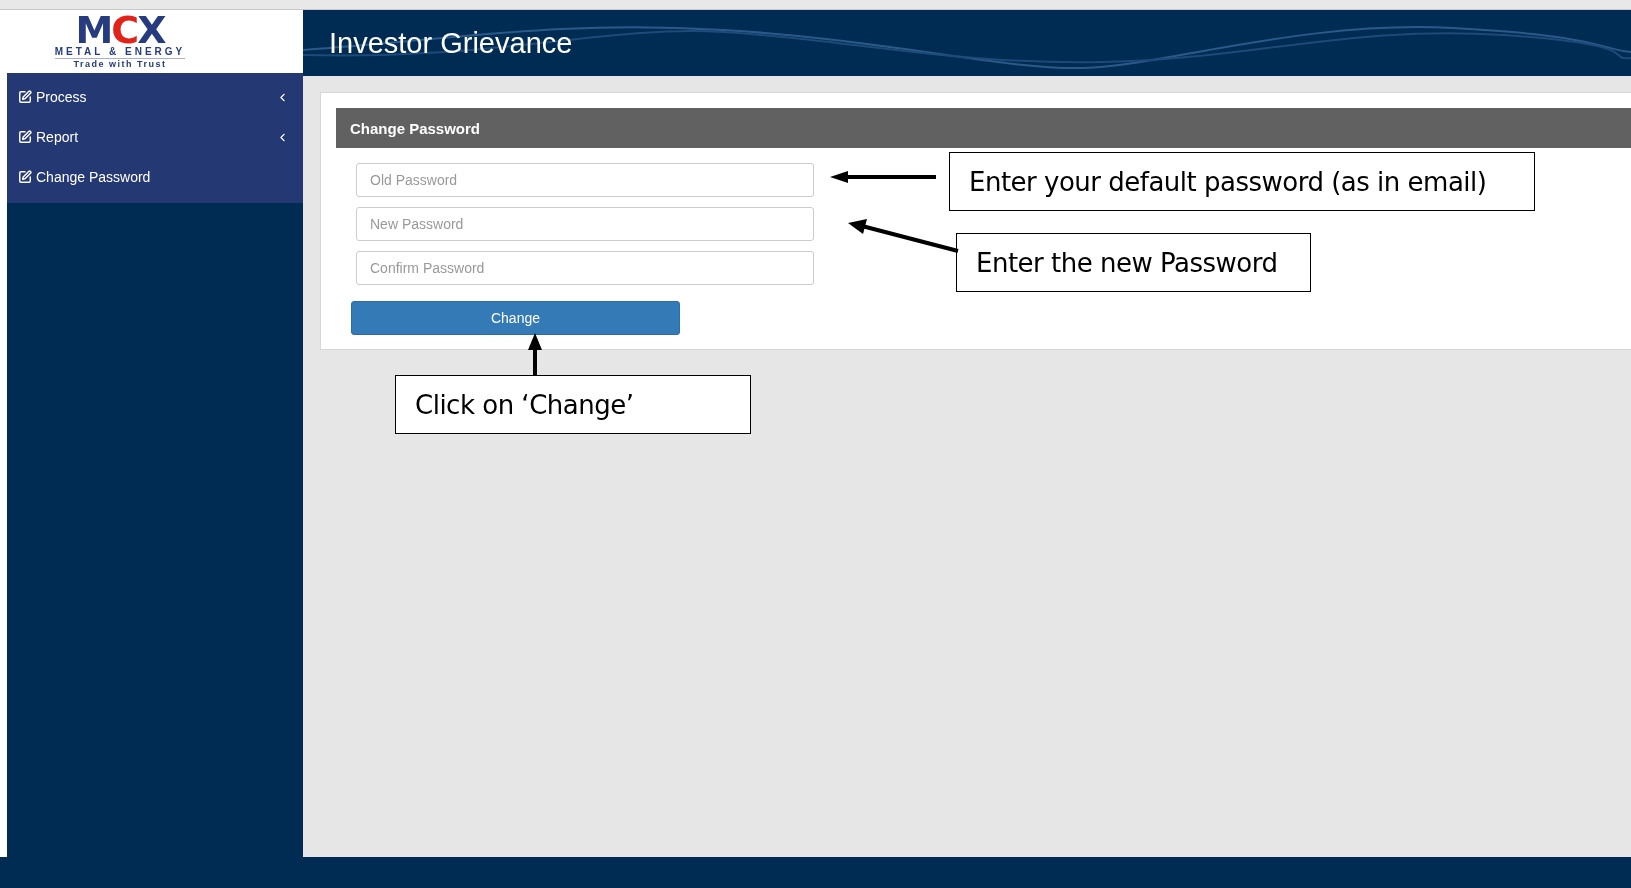 This screenshot has width=1631, height=888. Describe the element at coordinates (585, 180) in the screenshot. I see `password-field: Old Password` at that location.